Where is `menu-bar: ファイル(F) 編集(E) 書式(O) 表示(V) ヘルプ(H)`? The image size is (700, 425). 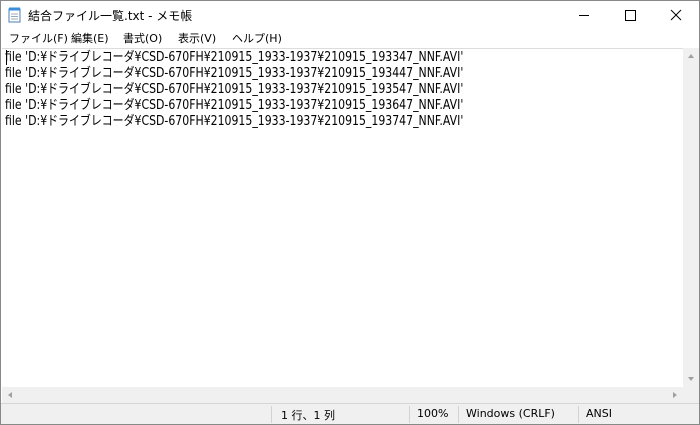 menu-bar: ファイル(F) 編集(E) 書式(O) 表示(V) ヘルプ(H) is located at coordinates (350, 38).